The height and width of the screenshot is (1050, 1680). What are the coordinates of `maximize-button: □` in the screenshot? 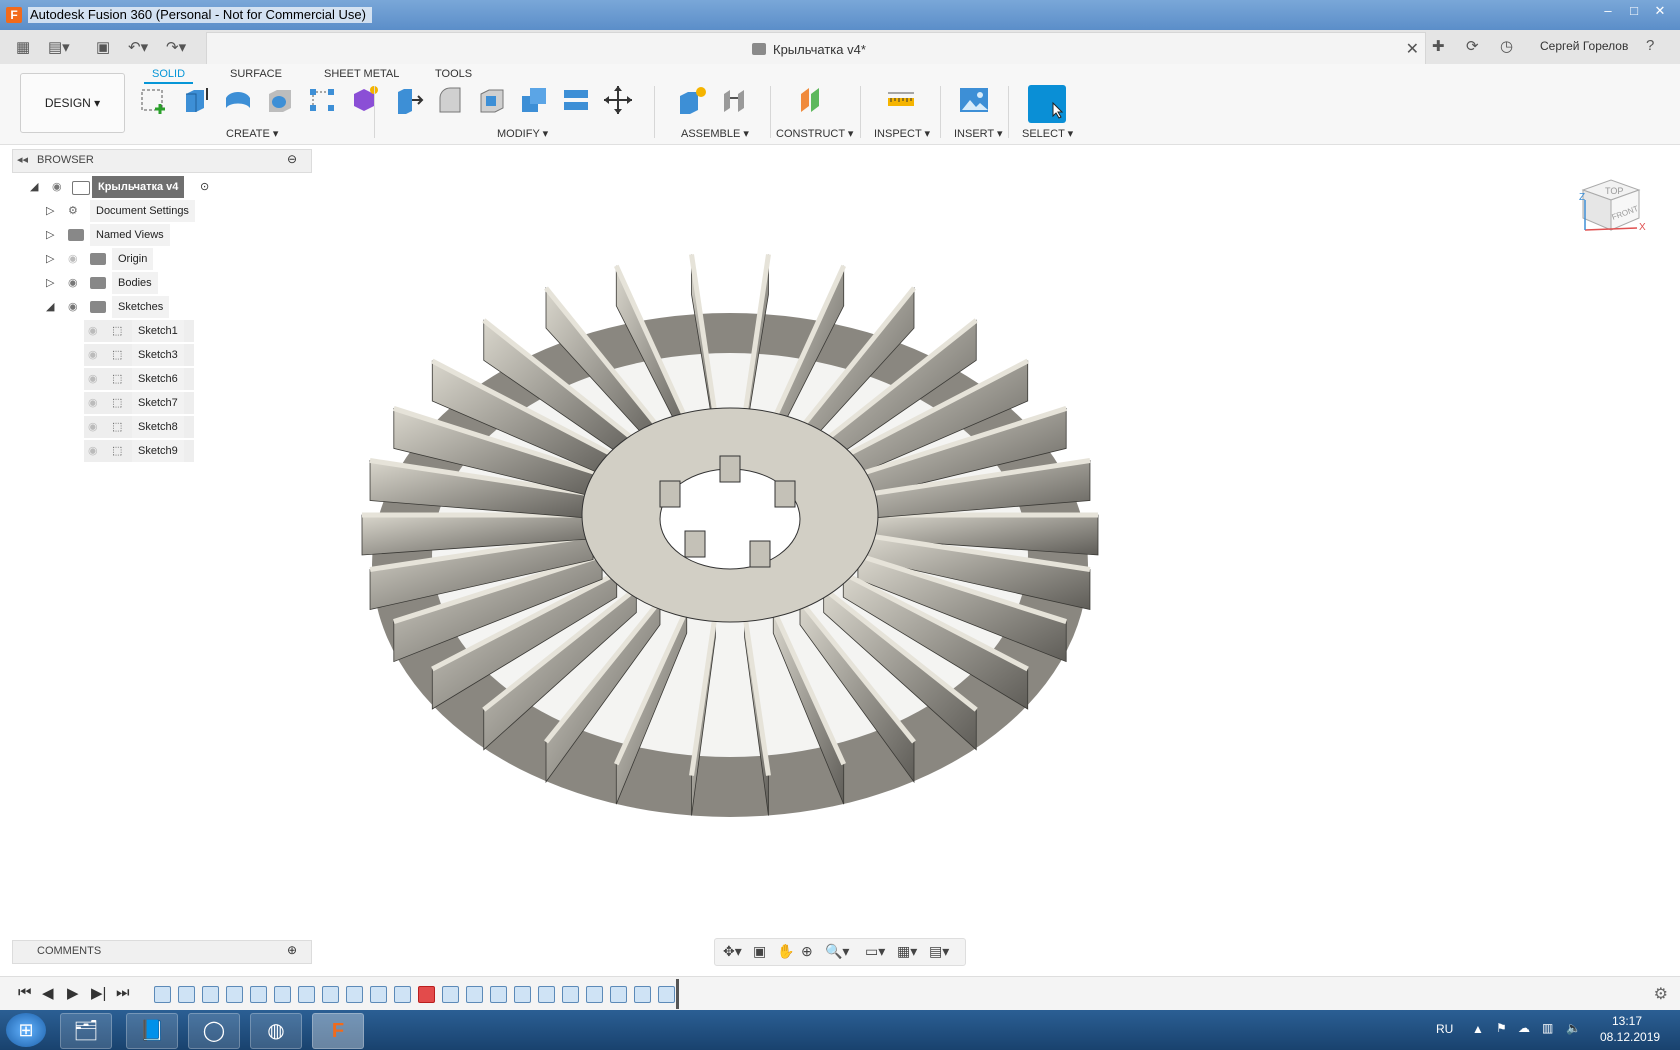 It's located at (1634, 11).